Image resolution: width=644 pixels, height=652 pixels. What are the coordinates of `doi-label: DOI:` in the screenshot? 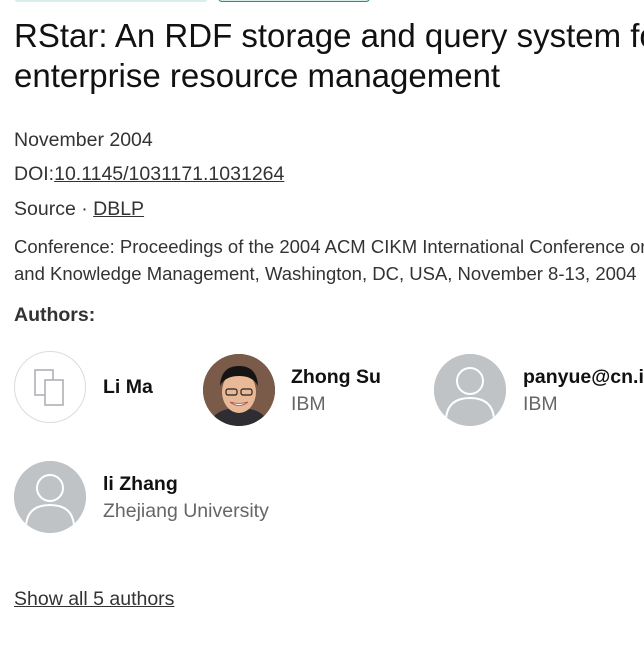 It's located at (34, 174).